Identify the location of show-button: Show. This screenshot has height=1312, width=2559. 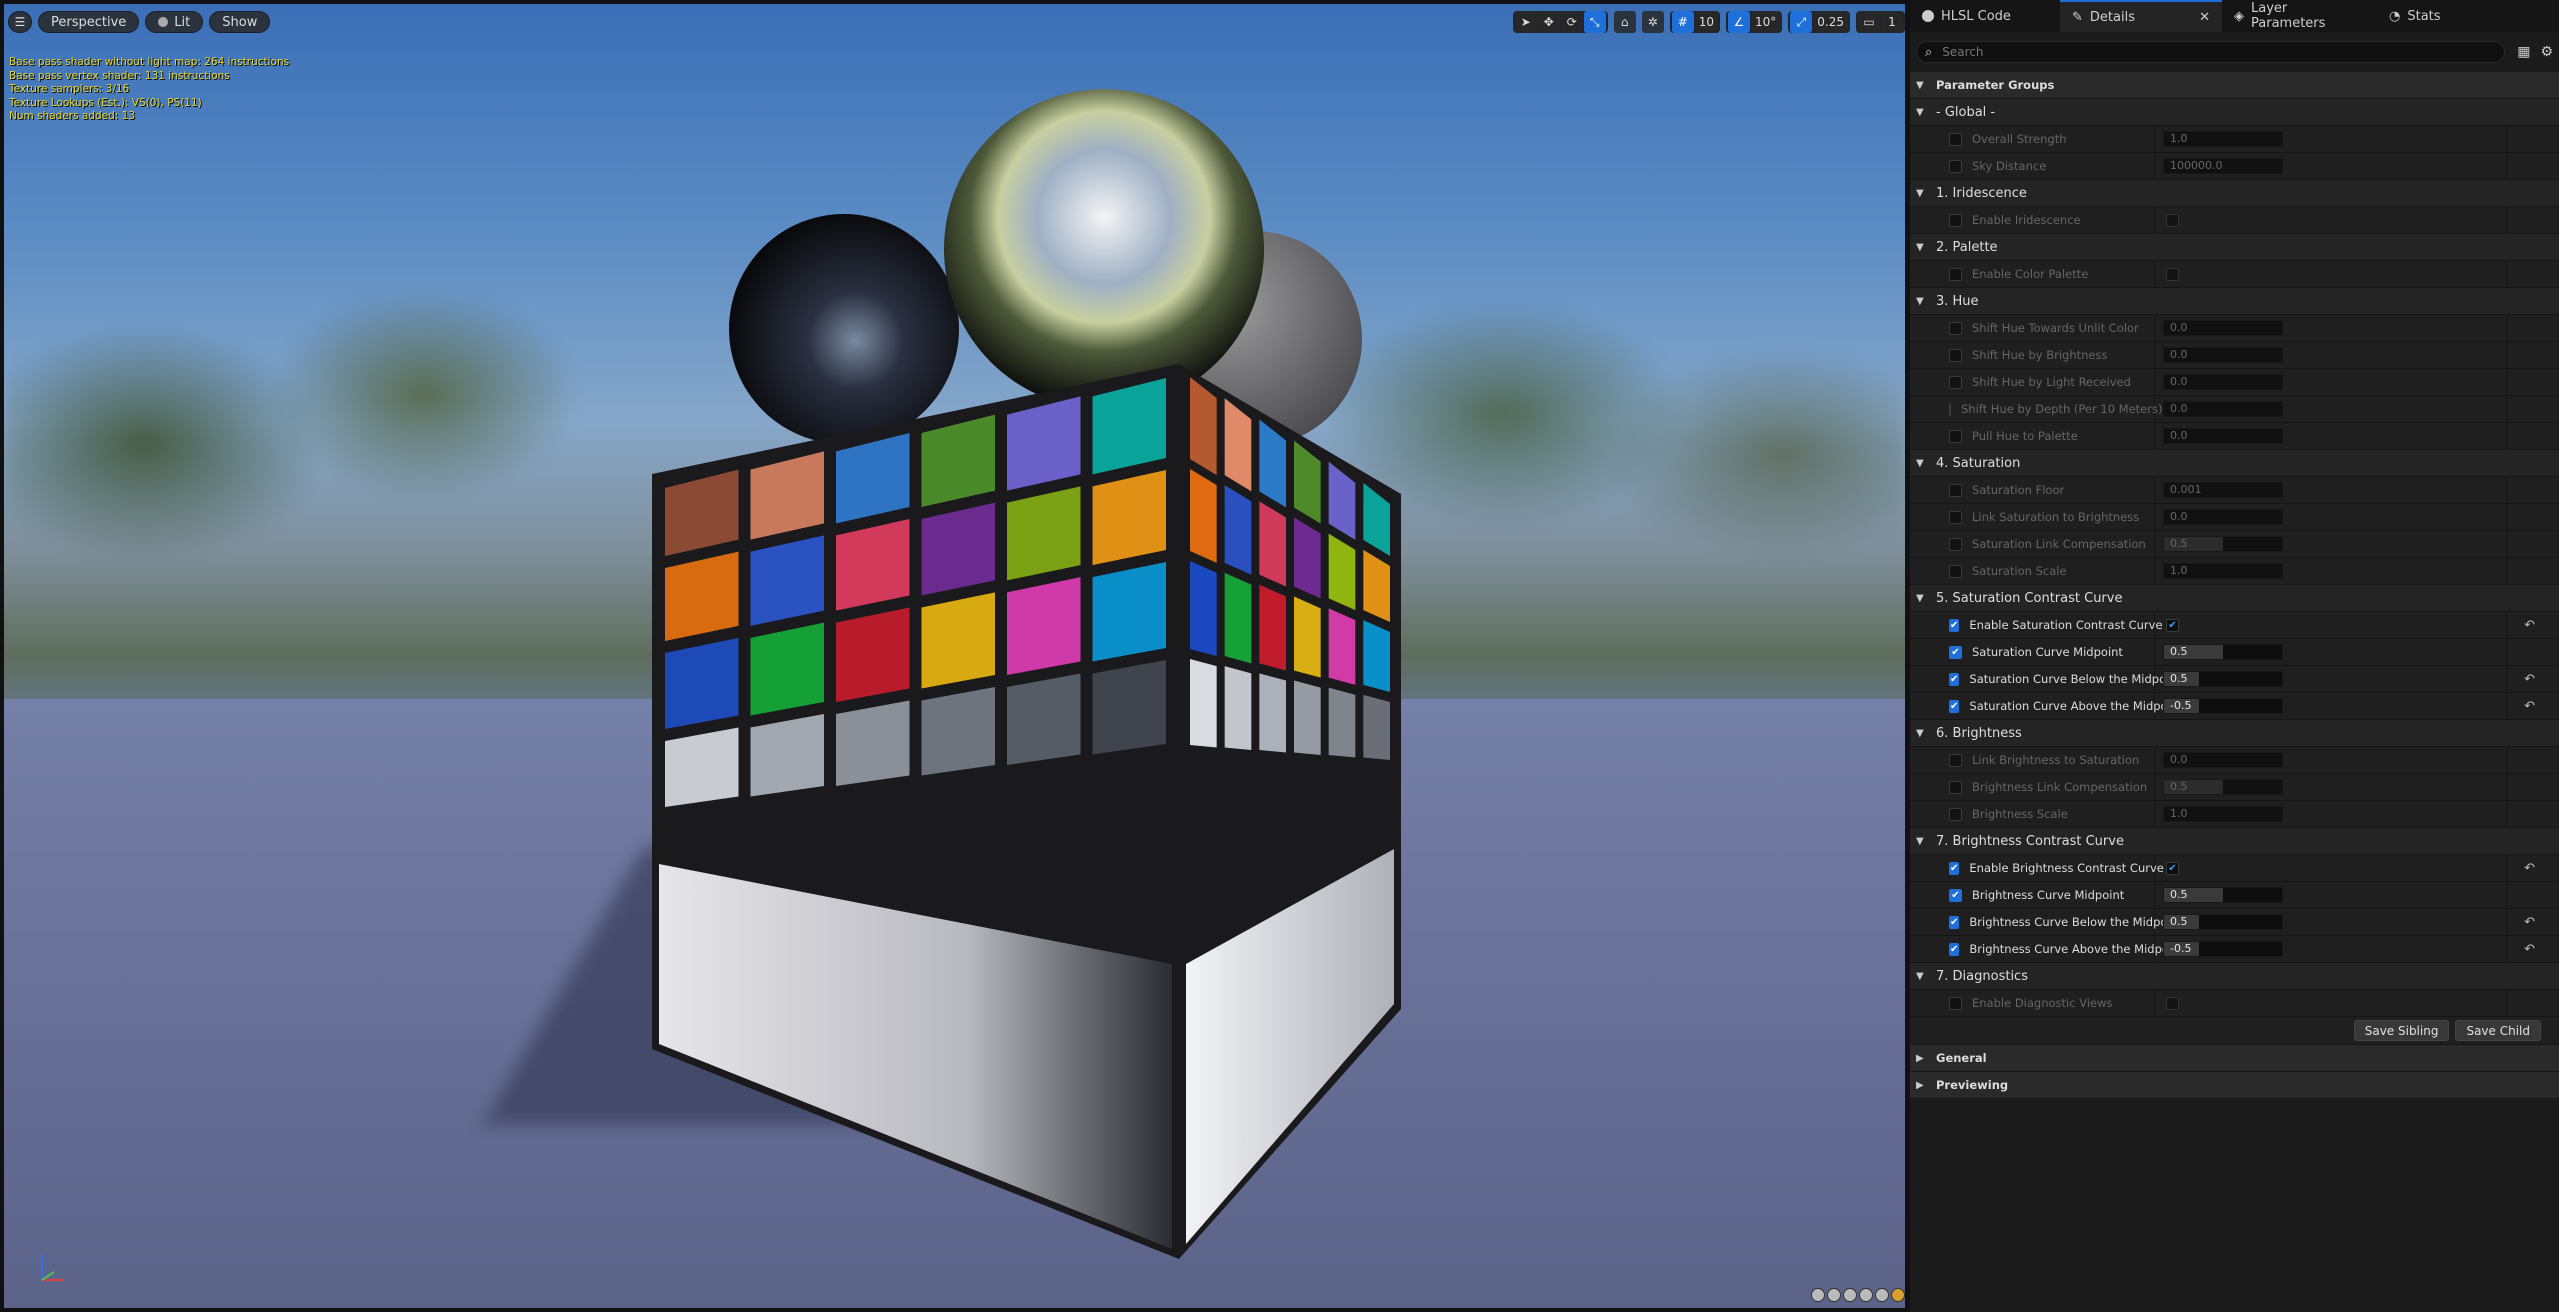
(240, 22).